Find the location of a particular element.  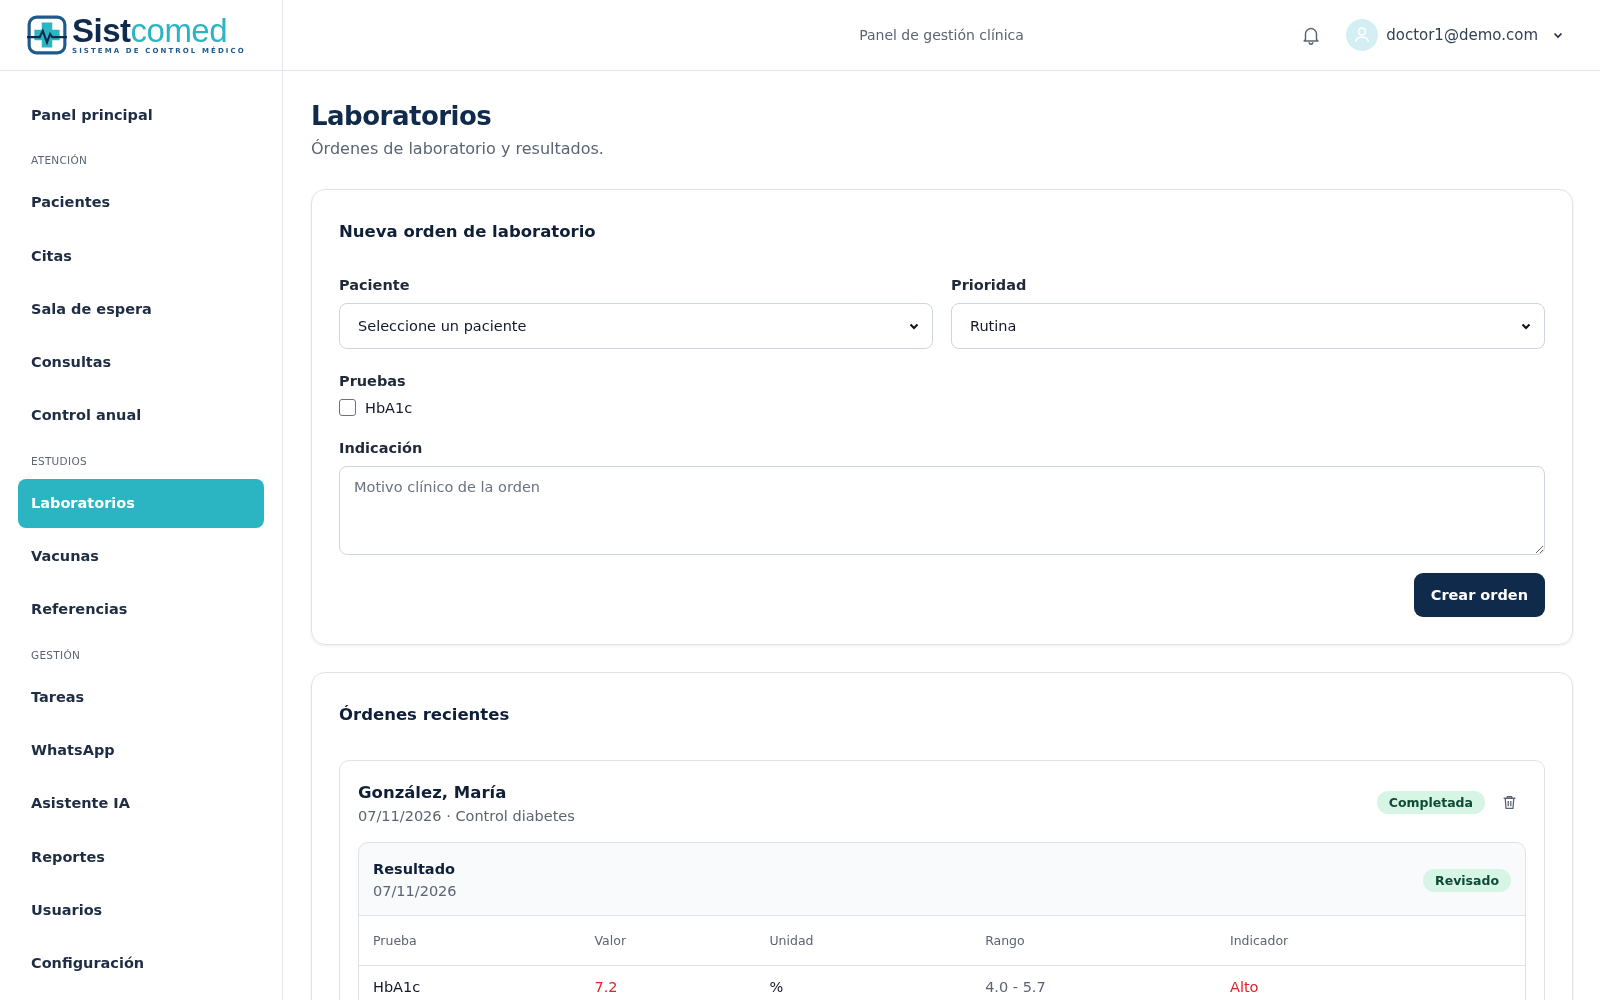

checkbox-label: HbA1c is located at coordinates (389, 407).